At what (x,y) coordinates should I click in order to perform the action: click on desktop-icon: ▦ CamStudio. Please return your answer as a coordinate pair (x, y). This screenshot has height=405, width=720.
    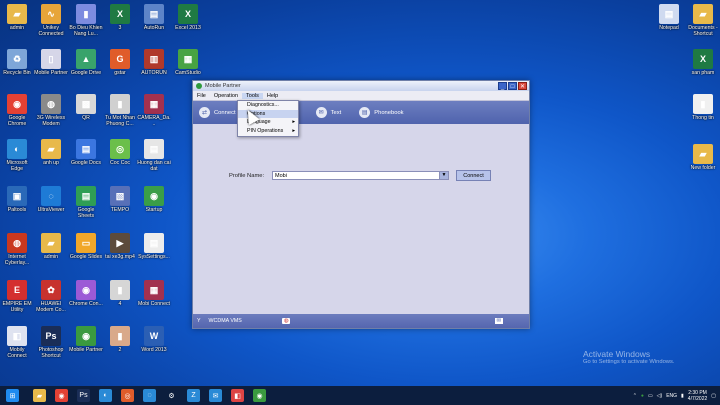
    Looking at the image, I should click on (188, 62).